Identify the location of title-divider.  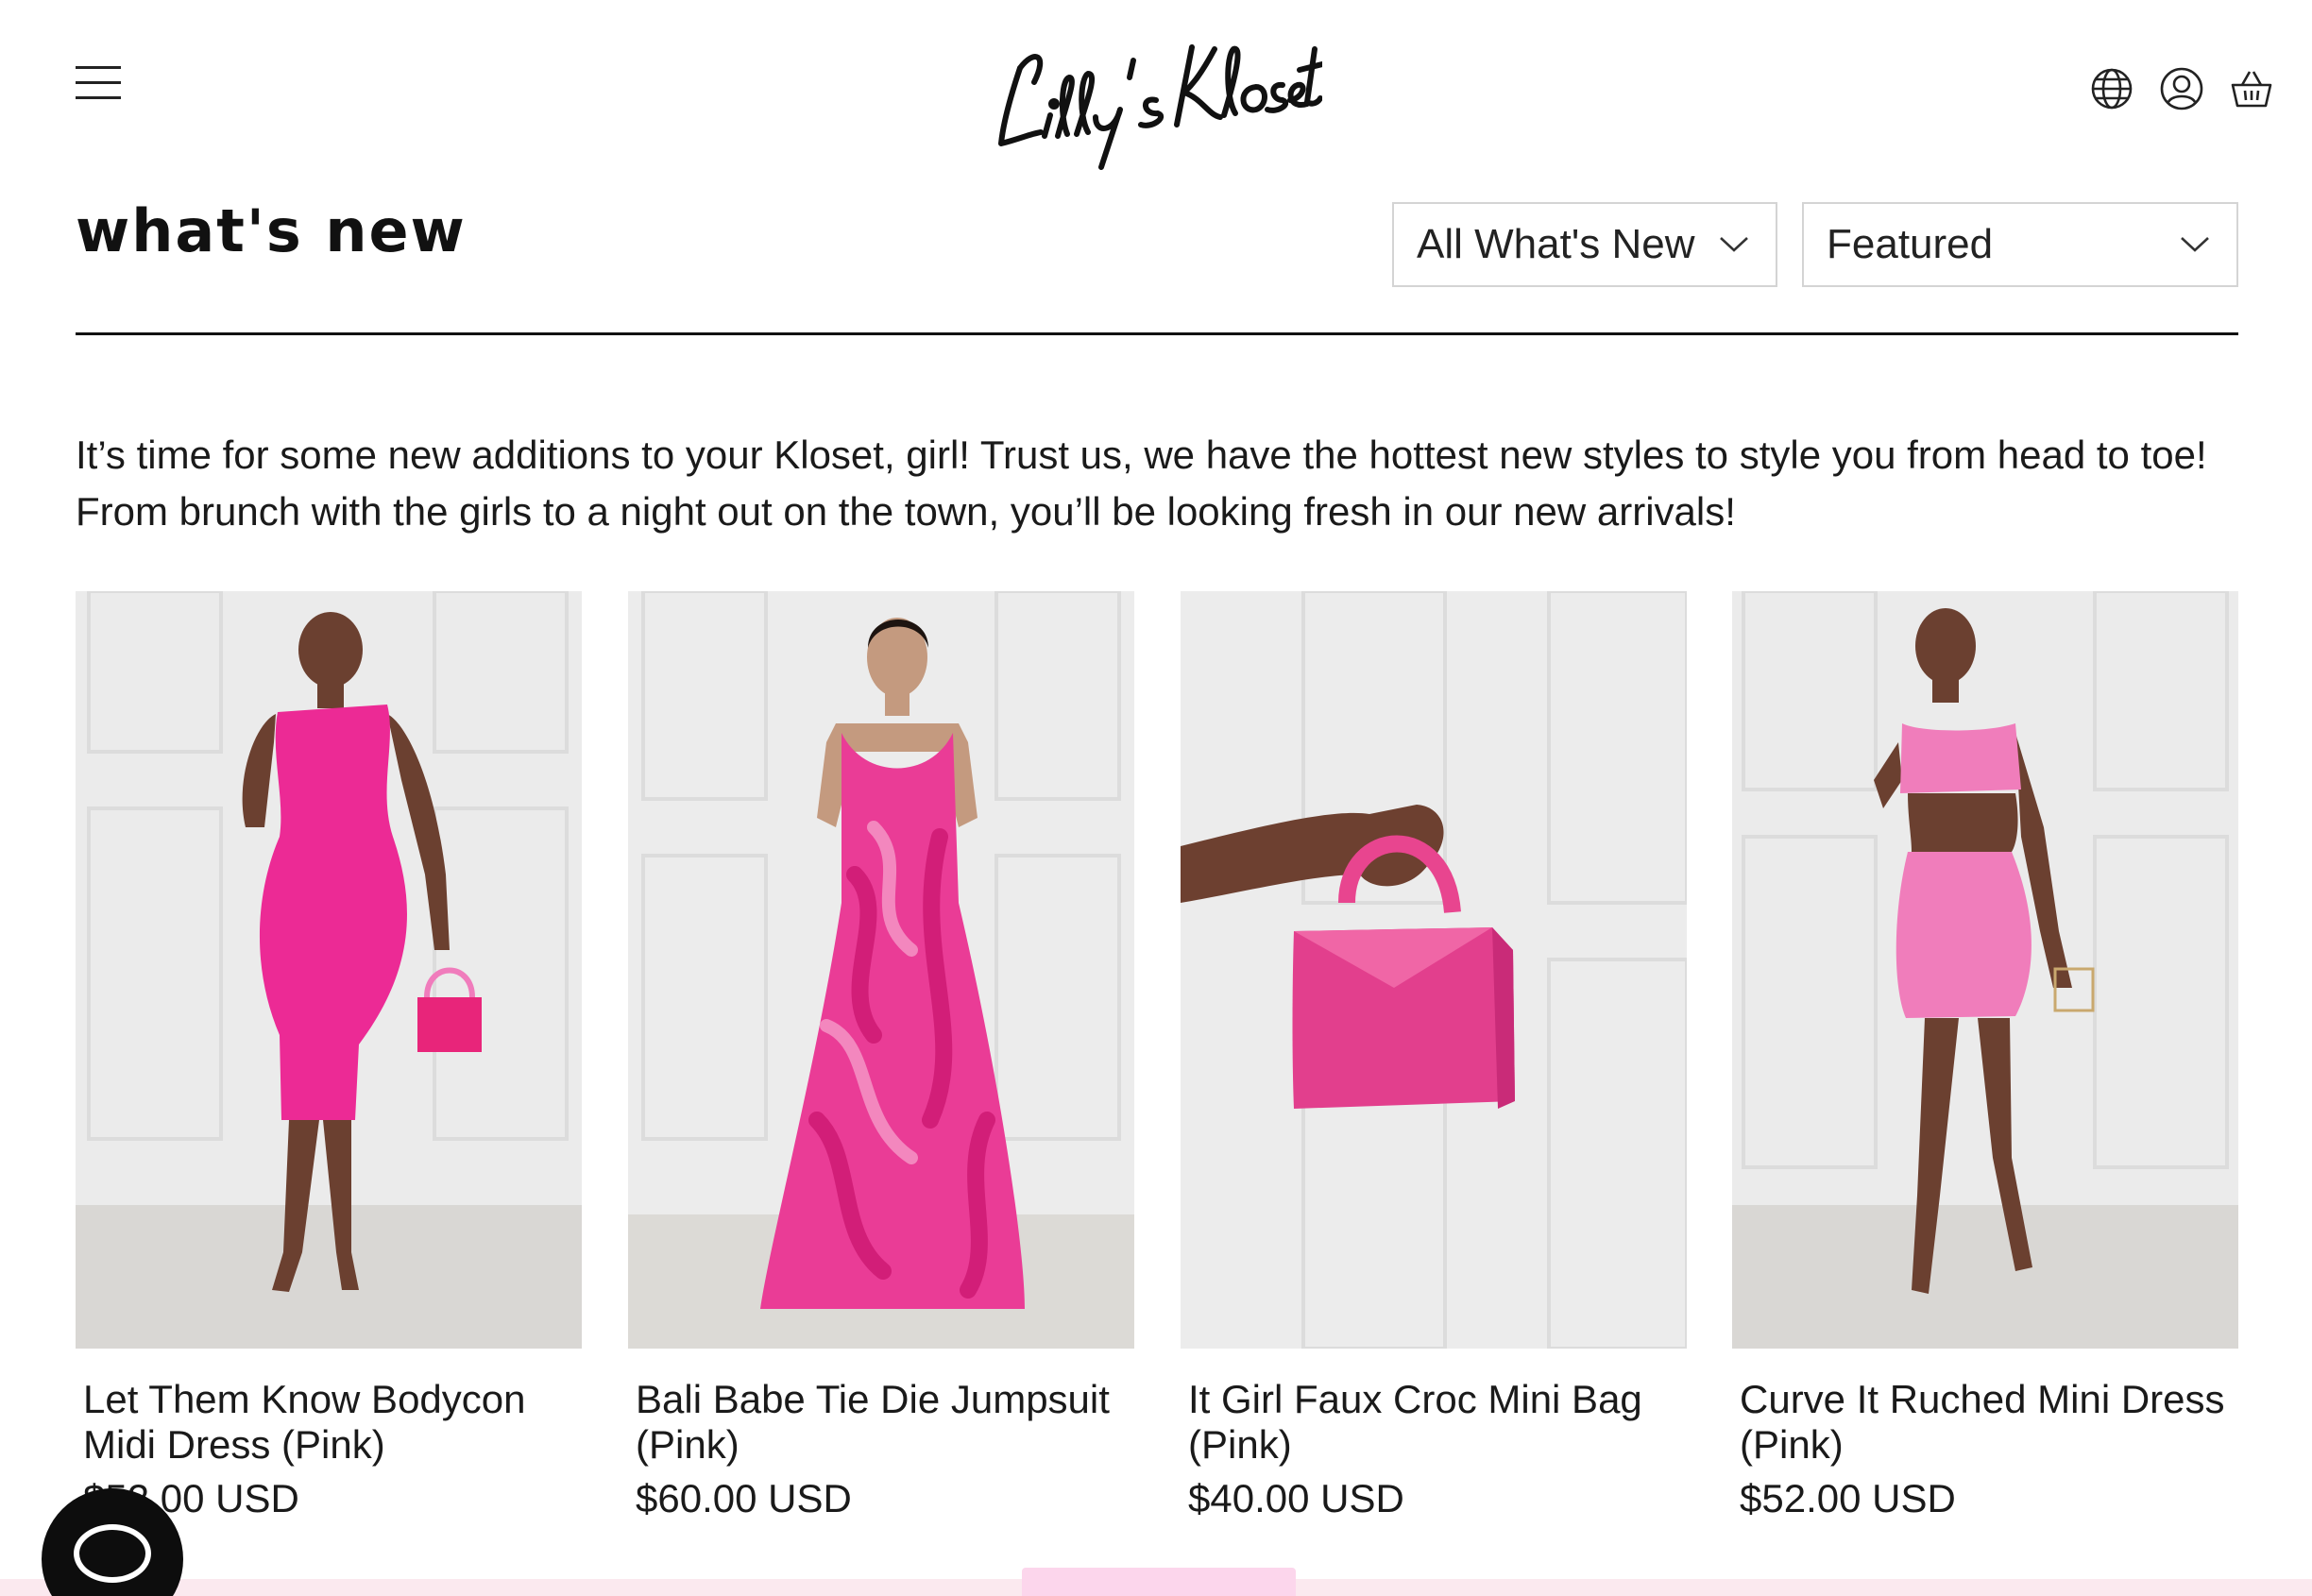
(1157, 334).